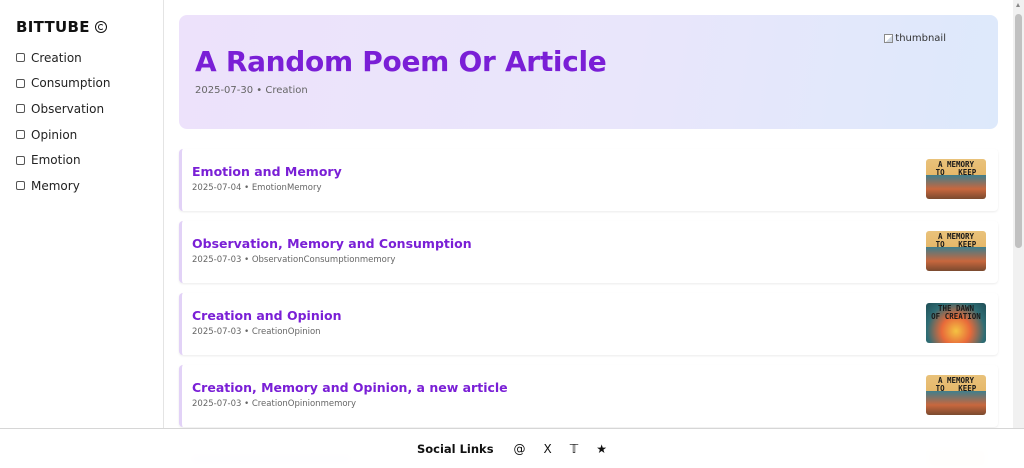 The height and width of the screenshot is (468, 1024). Describe the element at coordinates (574, 449) in the screenshot. I see `tumblr-icon: 𝕋` at that location.